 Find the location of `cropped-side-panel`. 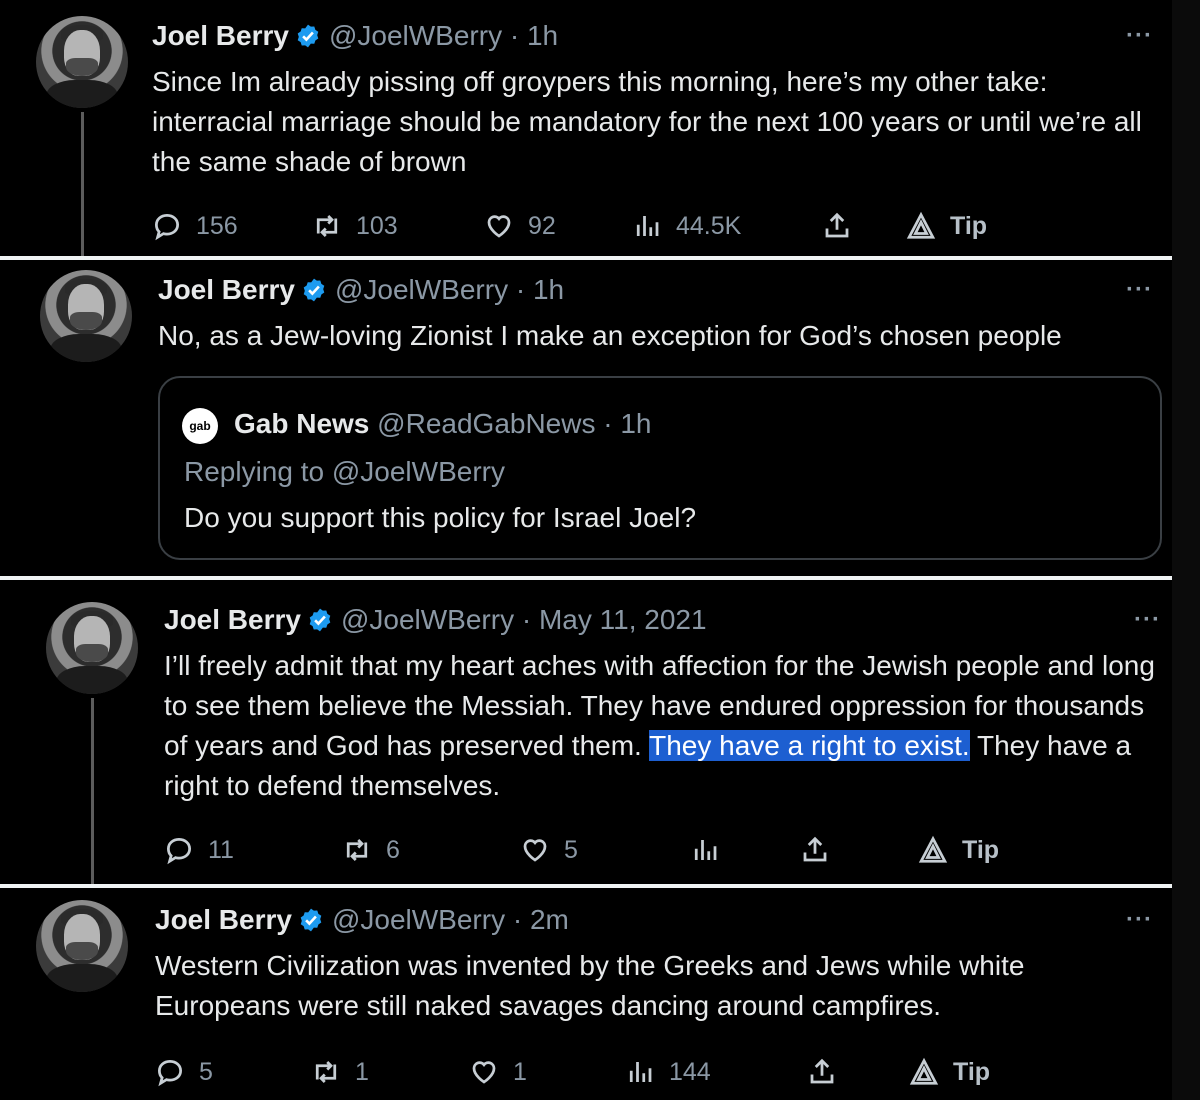

cropped-side-panel is located at coordinates (1186, 550).